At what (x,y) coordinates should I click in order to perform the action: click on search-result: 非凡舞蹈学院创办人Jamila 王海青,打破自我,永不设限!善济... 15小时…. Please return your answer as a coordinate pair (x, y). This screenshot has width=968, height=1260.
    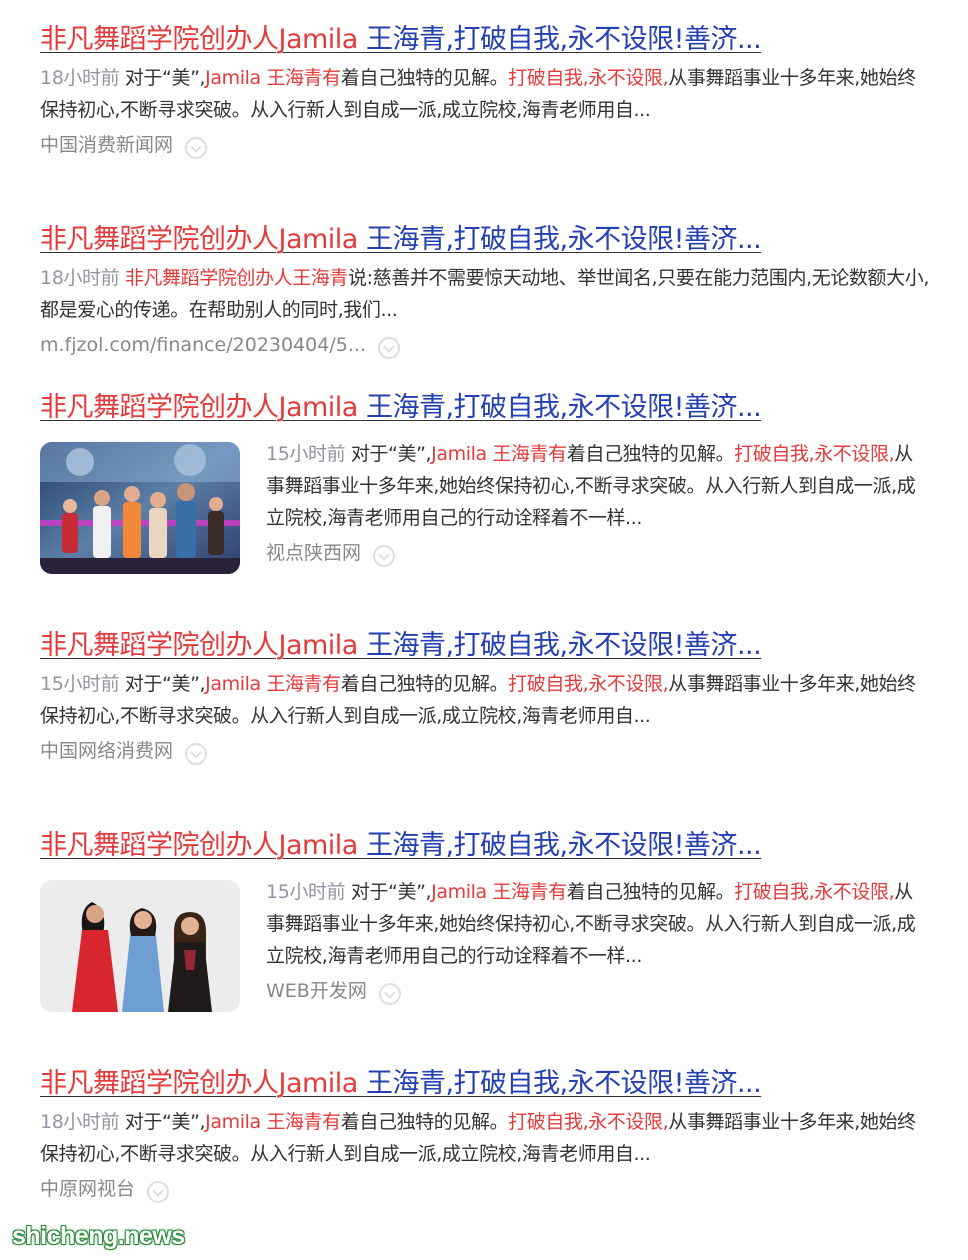
    Looking at the image, I should click on (485, 726).